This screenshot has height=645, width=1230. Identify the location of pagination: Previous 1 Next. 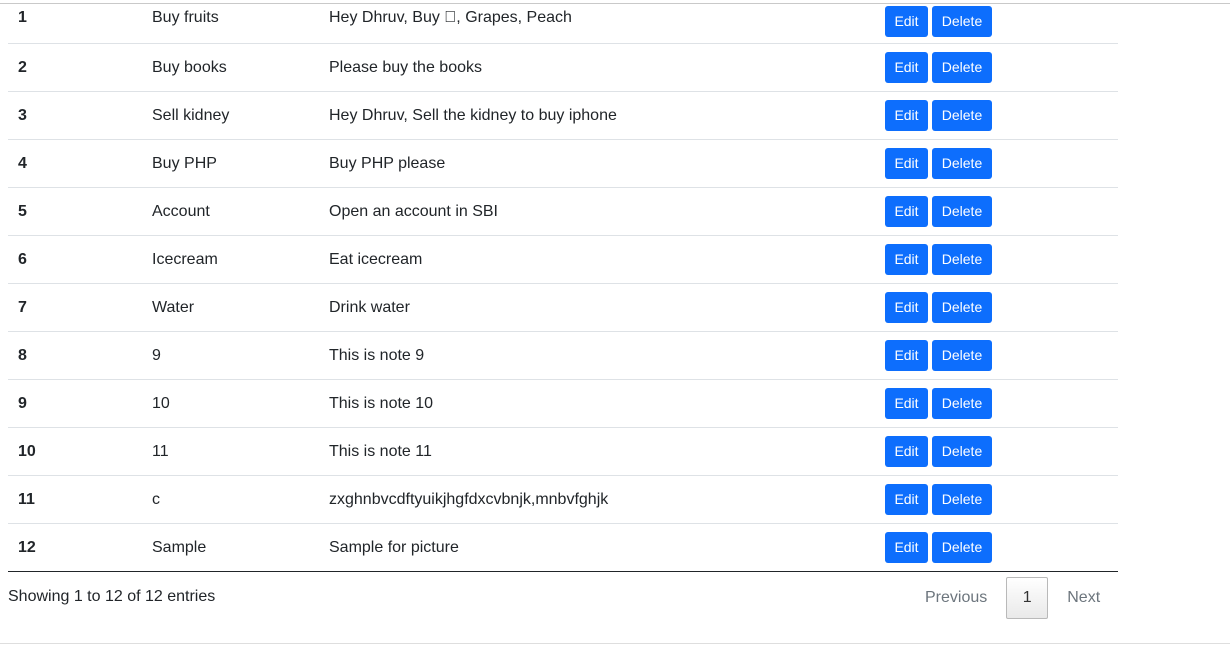
(1012, 598).